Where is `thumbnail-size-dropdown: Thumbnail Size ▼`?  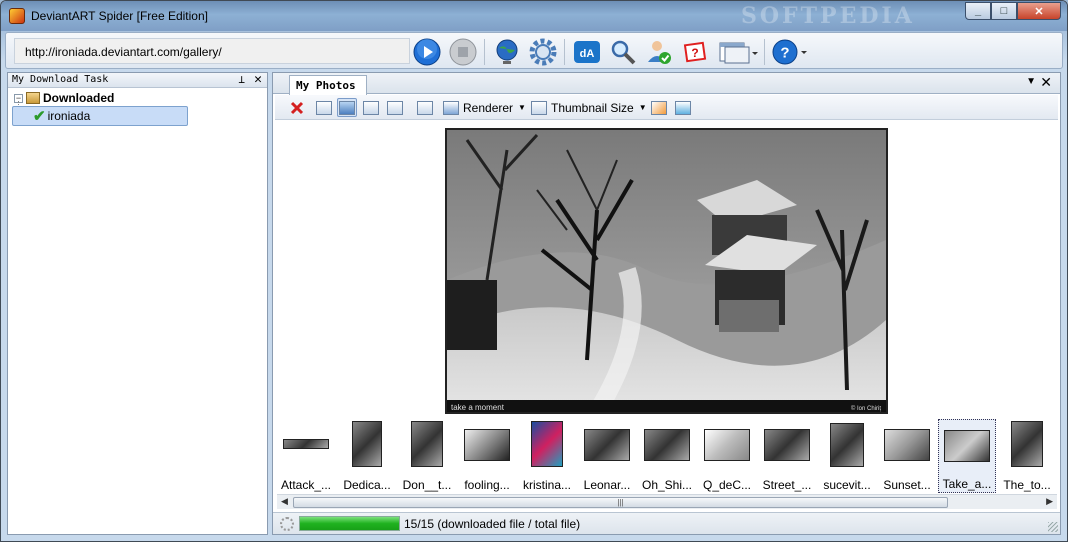 thumbnail-size-dropdown: Thumbnail Size ▼ is located at coordinates (589, 107).